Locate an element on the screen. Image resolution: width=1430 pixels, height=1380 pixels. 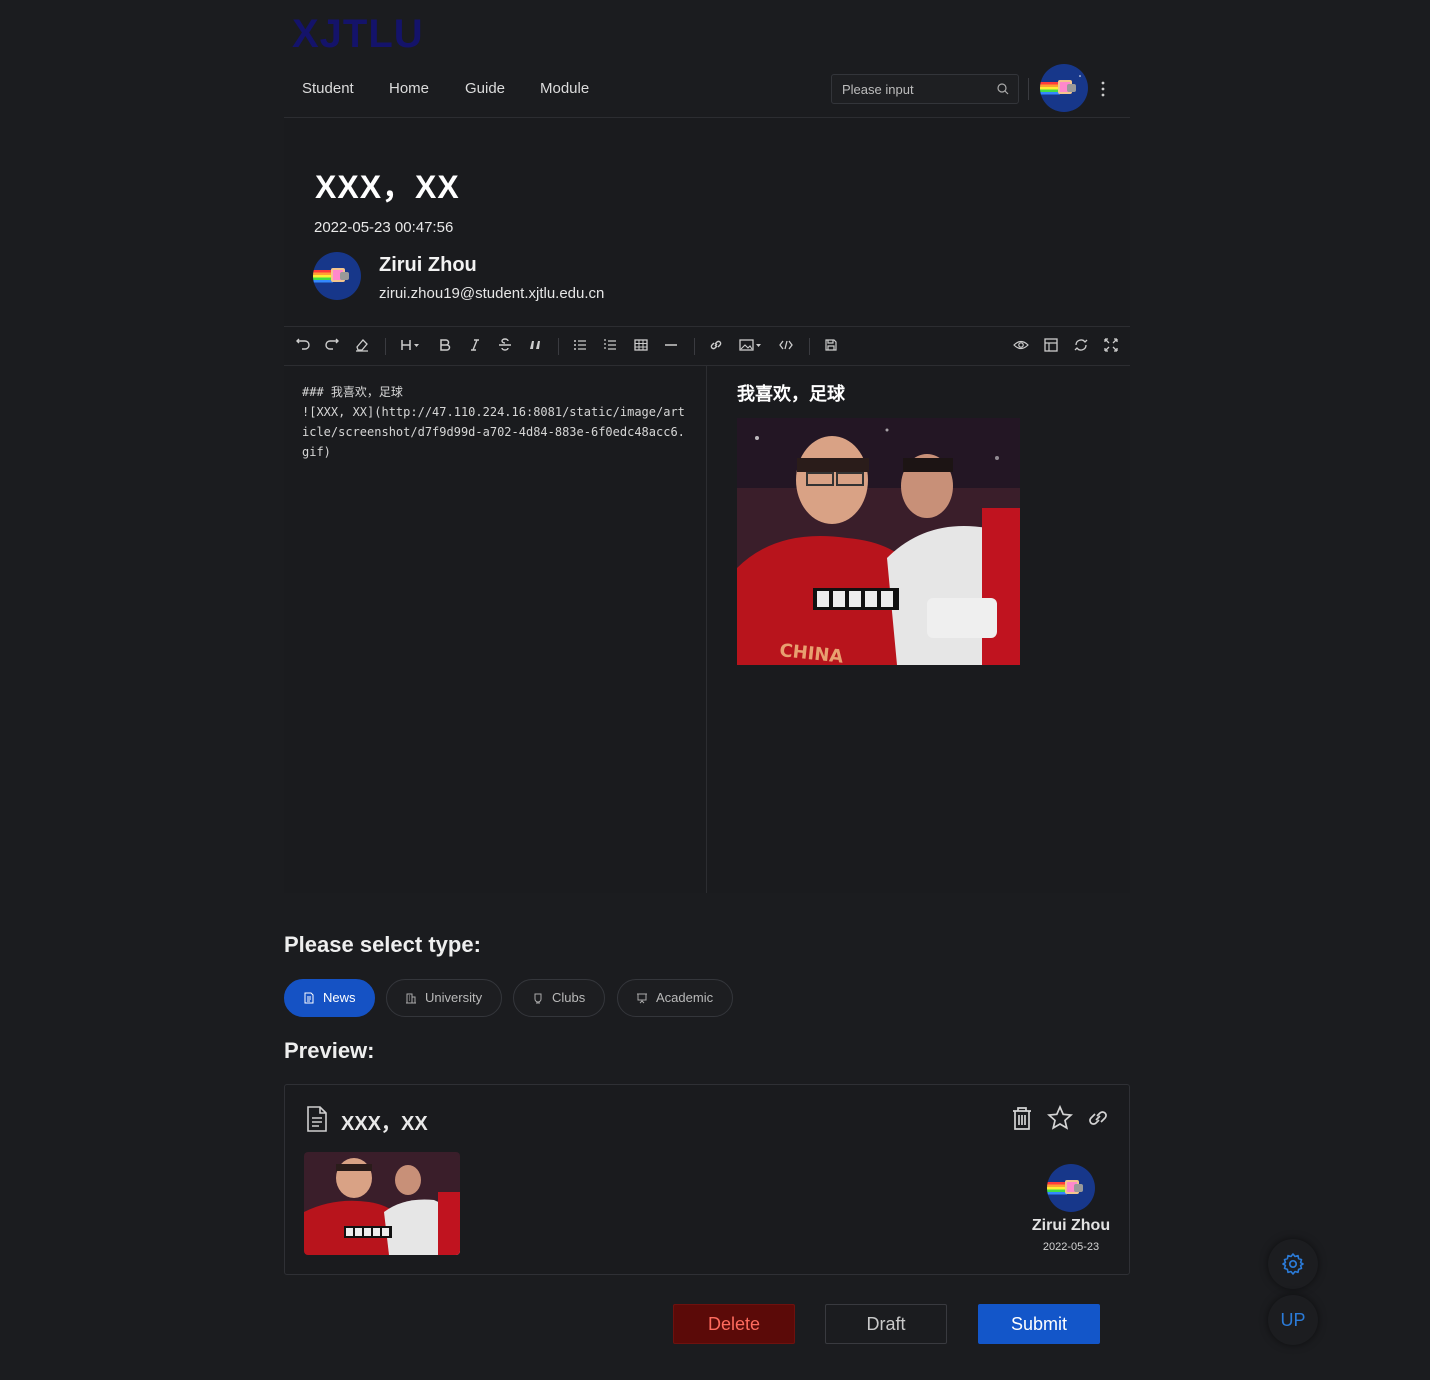
presentation-icon is located at coordinates (642, 998).